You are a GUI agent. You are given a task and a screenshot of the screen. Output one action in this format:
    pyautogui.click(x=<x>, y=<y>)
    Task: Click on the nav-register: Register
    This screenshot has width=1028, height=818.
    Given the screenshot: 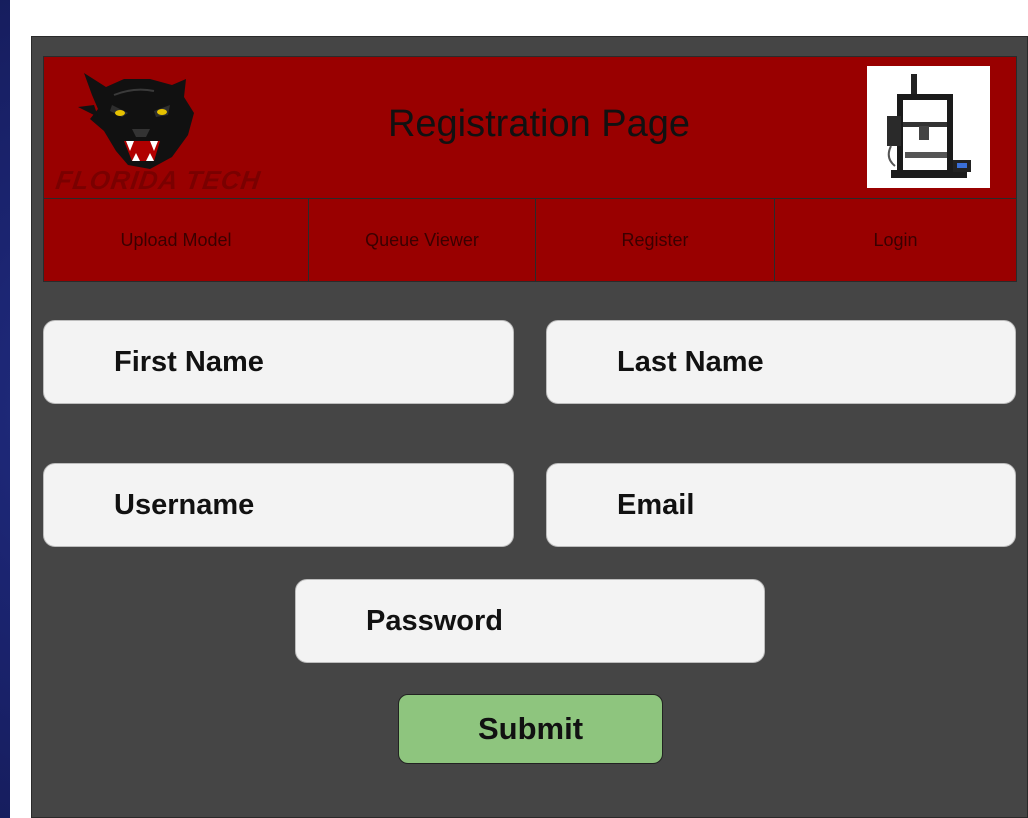 What is the action you would take?
    pyautogui.click(x=654, y=240)
    